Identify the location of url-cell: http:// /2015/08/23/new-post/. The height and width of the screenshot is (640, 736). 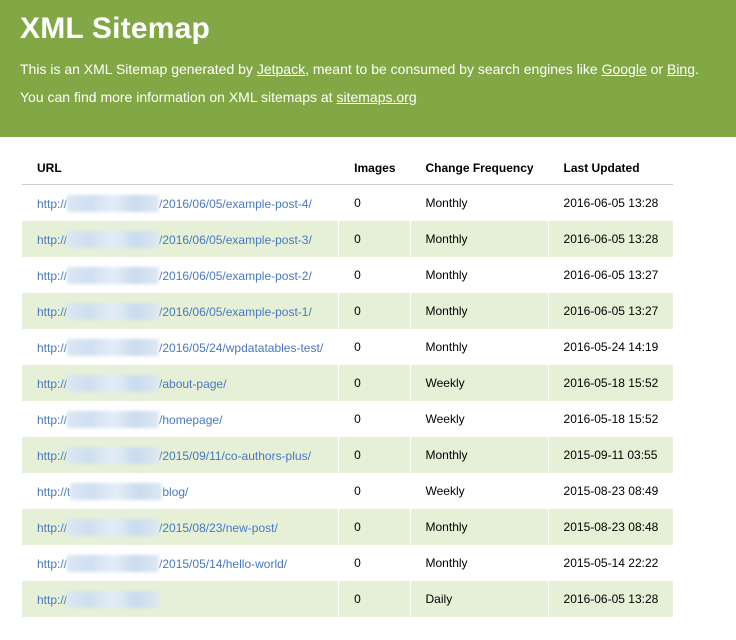
(181, 527).